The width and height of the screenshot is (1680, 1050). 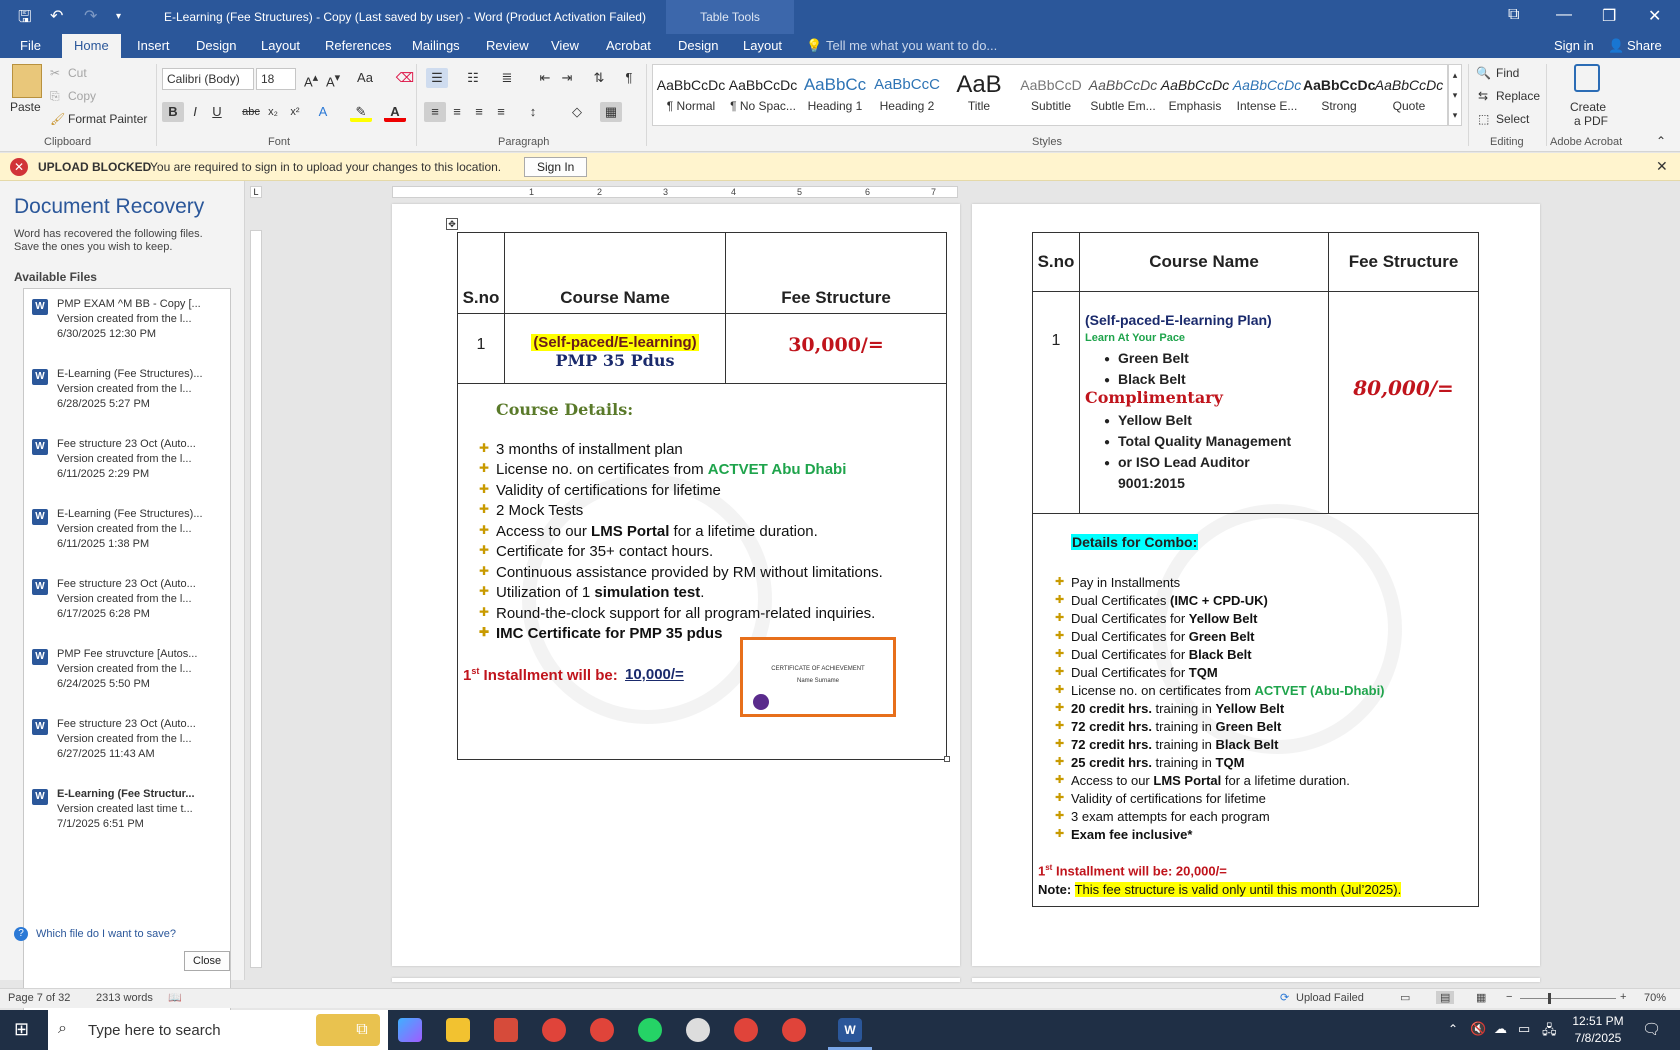 I want to click on notifications-icon: 🗨, so click(x=1651, y=1029).